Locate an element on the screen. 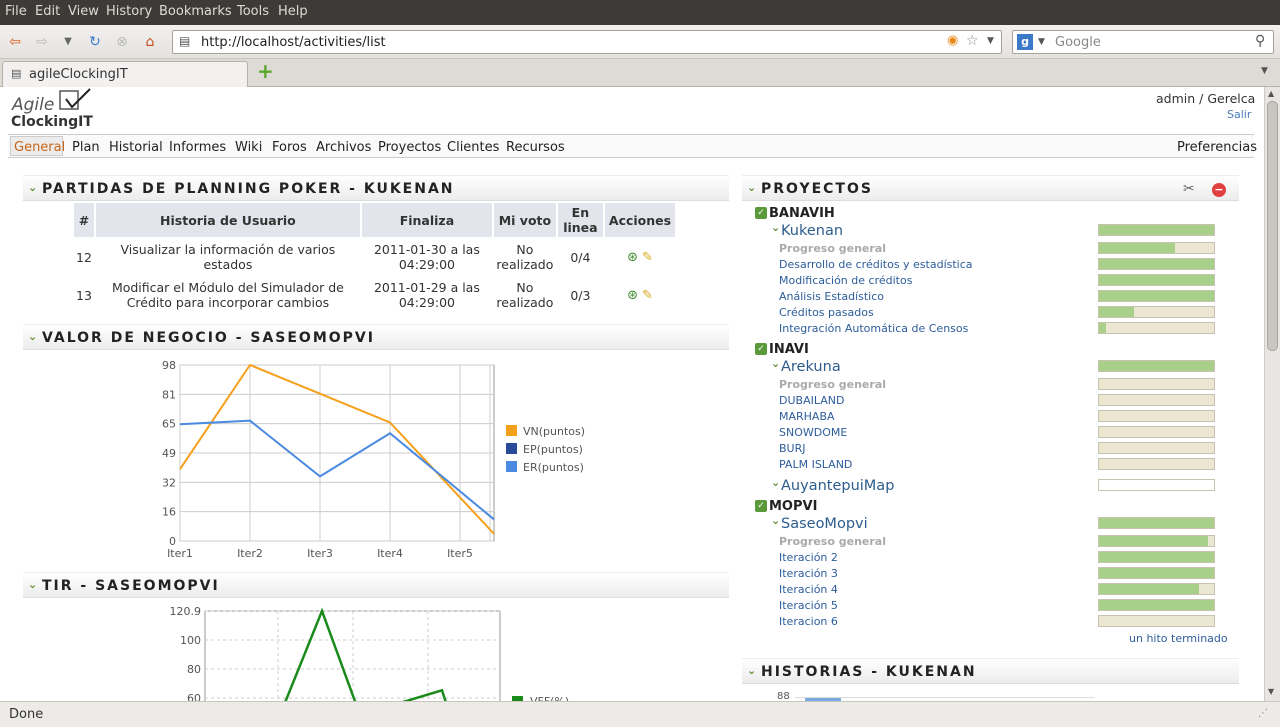 This screenshot has height=727, width=1280. client-name: BANAVIH is located at coordinates (802, 213).